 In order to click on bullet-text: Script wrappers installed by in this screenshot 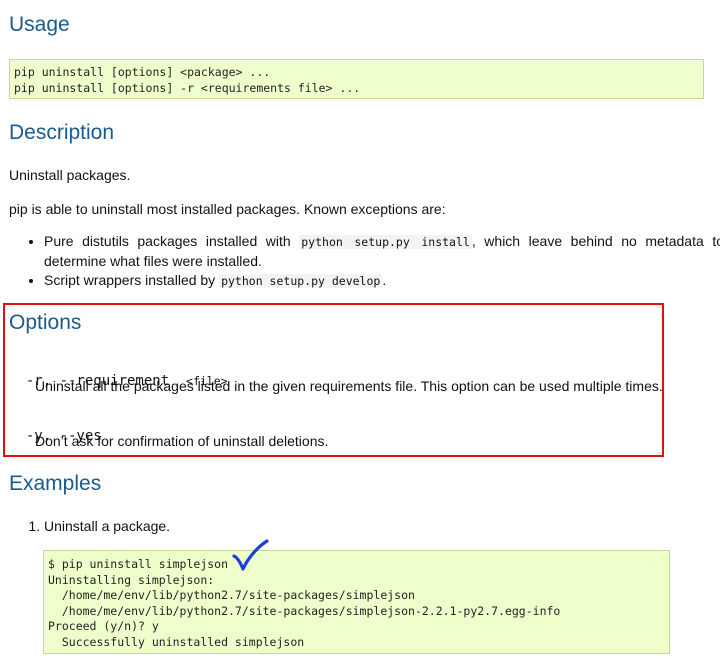, I will do `click(132, 280)`.